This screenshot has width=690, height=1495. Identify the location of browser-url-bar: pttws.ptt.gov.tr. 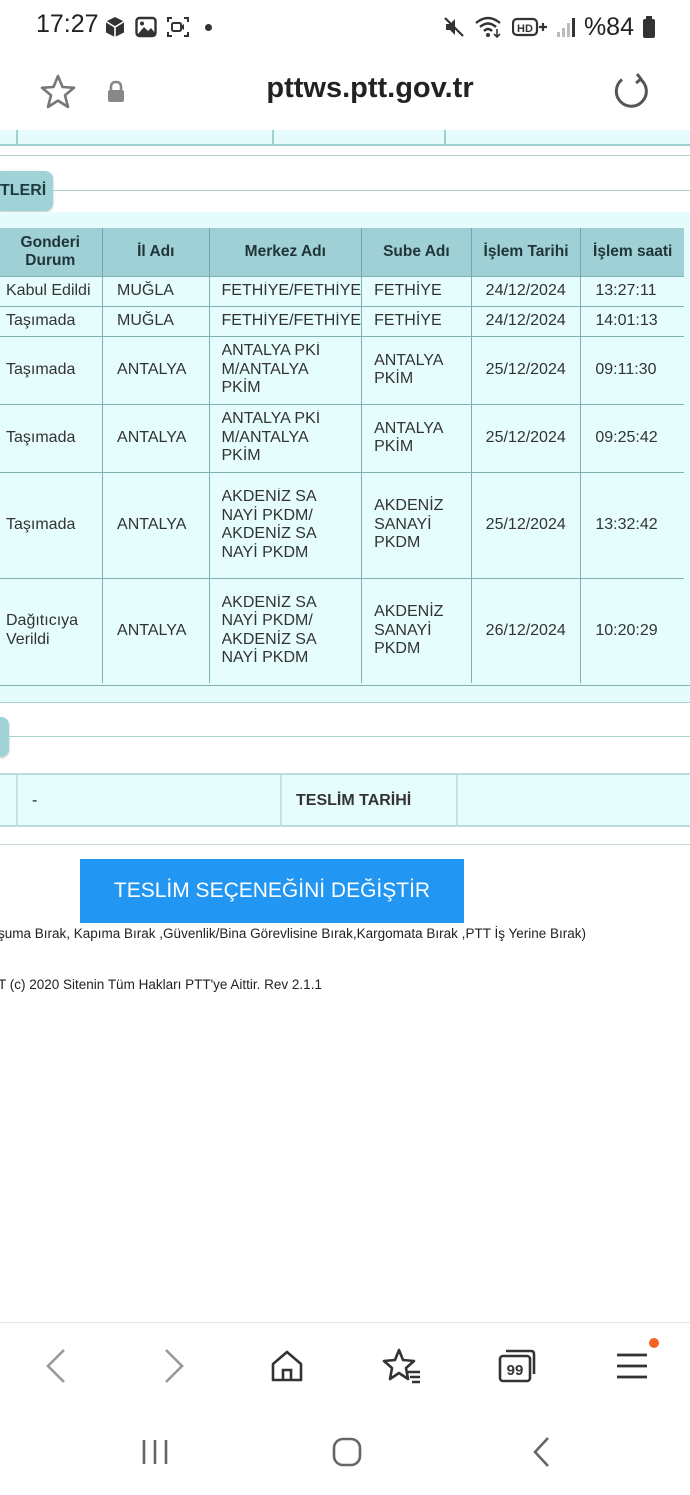
(345, 92).